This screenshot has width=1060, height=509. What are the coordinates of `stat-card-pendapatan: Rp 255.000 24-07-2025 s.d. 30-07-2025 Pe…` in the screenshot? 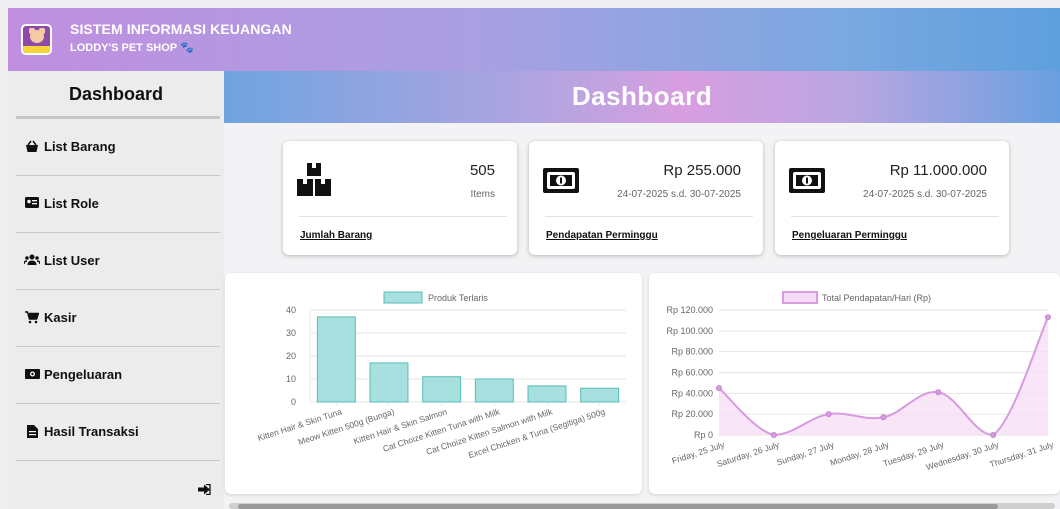 It's located at (646, 198).